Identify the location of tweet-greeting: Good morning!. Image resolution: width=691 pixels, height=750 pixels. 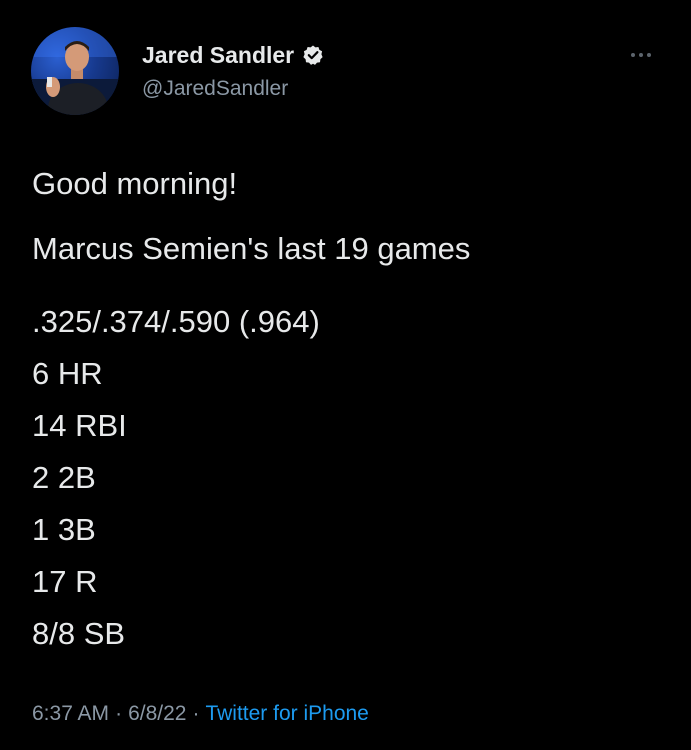
(135, 183).